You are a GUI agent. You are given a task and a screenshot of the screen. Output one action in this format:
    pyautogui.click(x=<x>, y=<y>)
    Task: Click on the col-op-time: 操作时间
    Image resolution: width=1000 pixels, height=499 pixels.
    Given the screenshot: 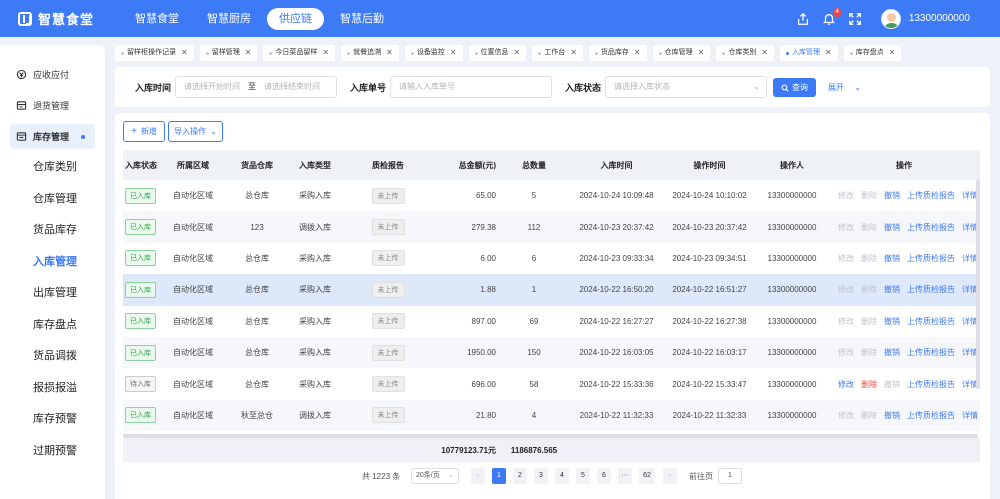 What is the action you would take?
    pyautogui.click(x=709, y=165)
    